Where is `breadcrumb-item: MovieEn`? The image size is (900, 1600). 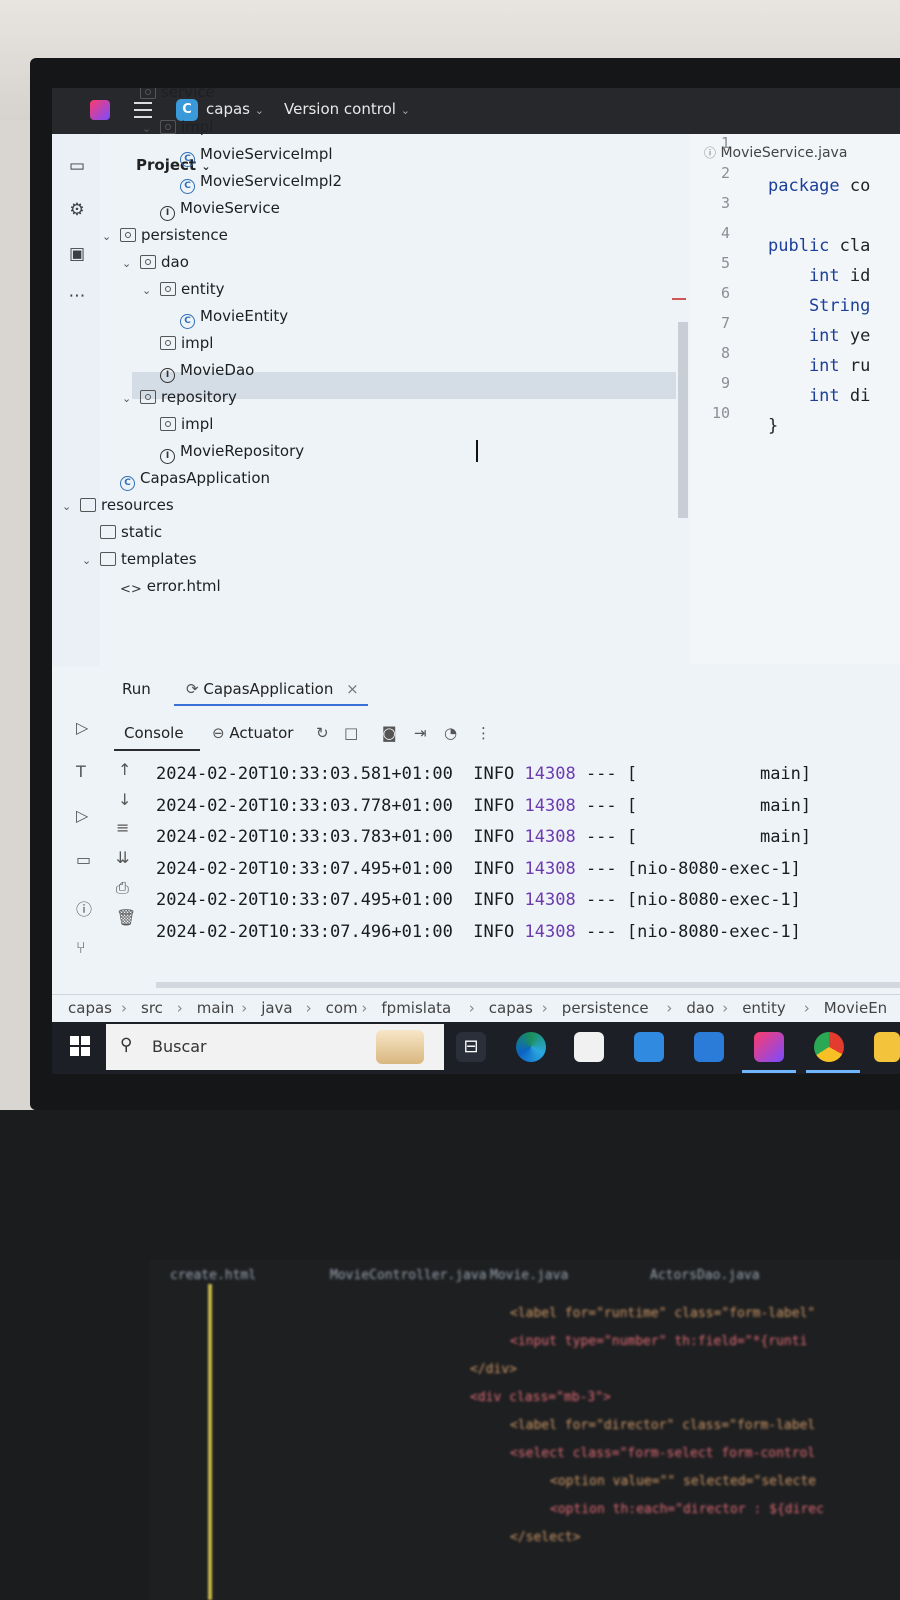
breadcrumb-item: MovieEn is located at coordinates (855, 1008).